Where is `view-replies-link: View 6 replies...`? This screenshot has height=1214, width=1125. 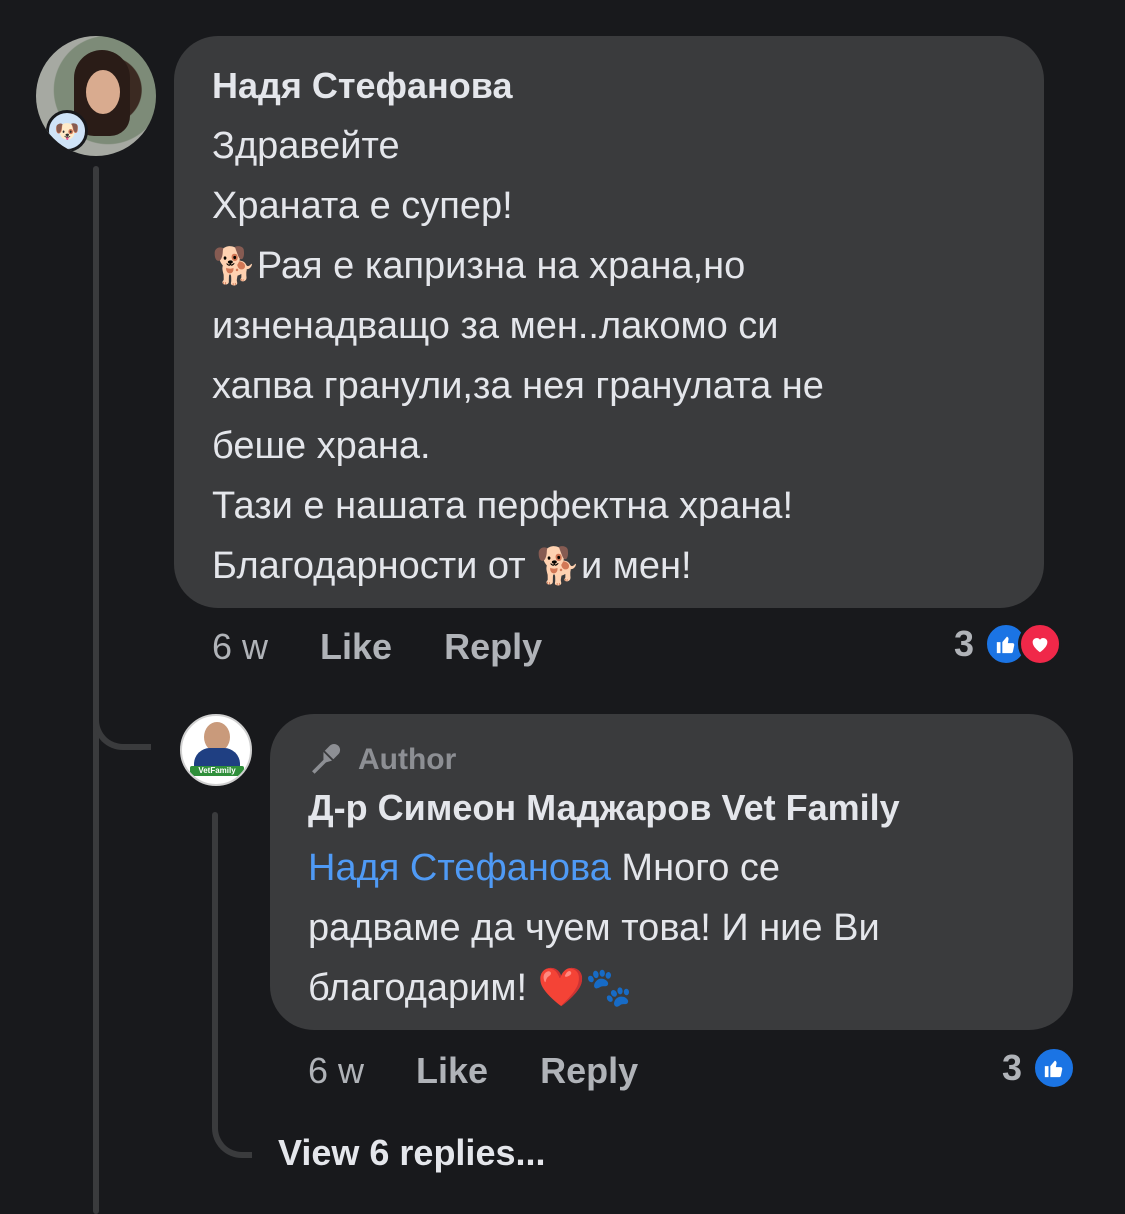 view-replies-link: View 6 replies... is located at coordinates (412, 1153).